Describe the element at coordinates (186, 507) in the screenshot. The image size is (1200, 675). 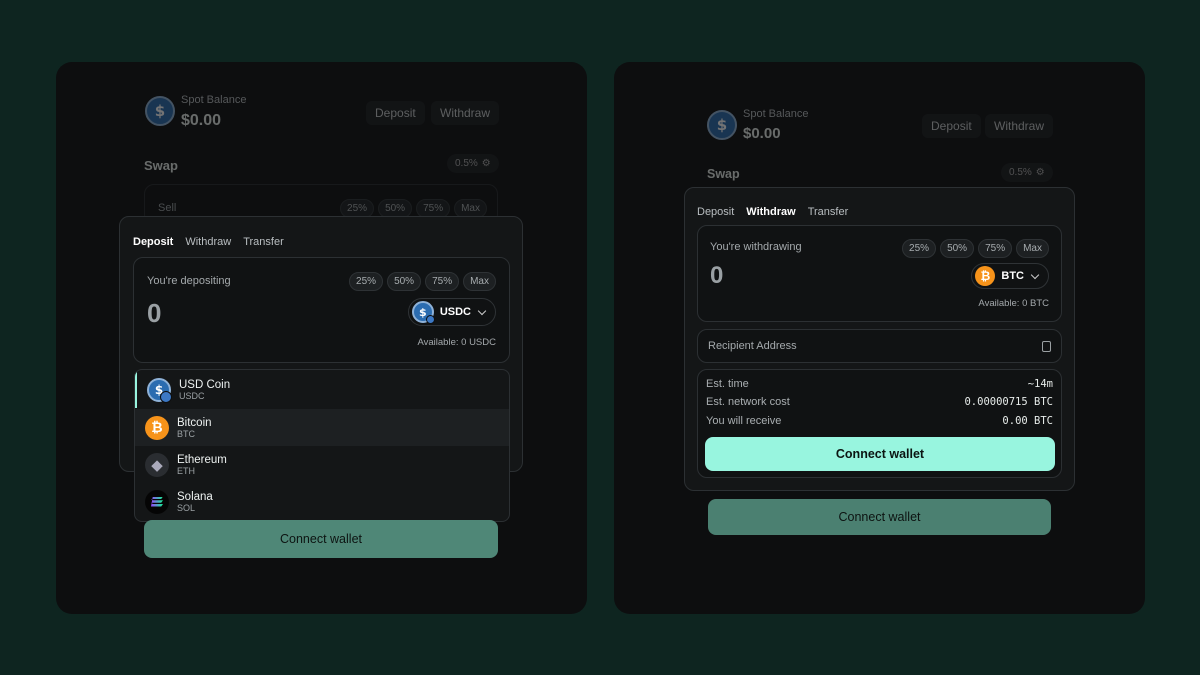
I see `token-symbol: SOL` at that location.